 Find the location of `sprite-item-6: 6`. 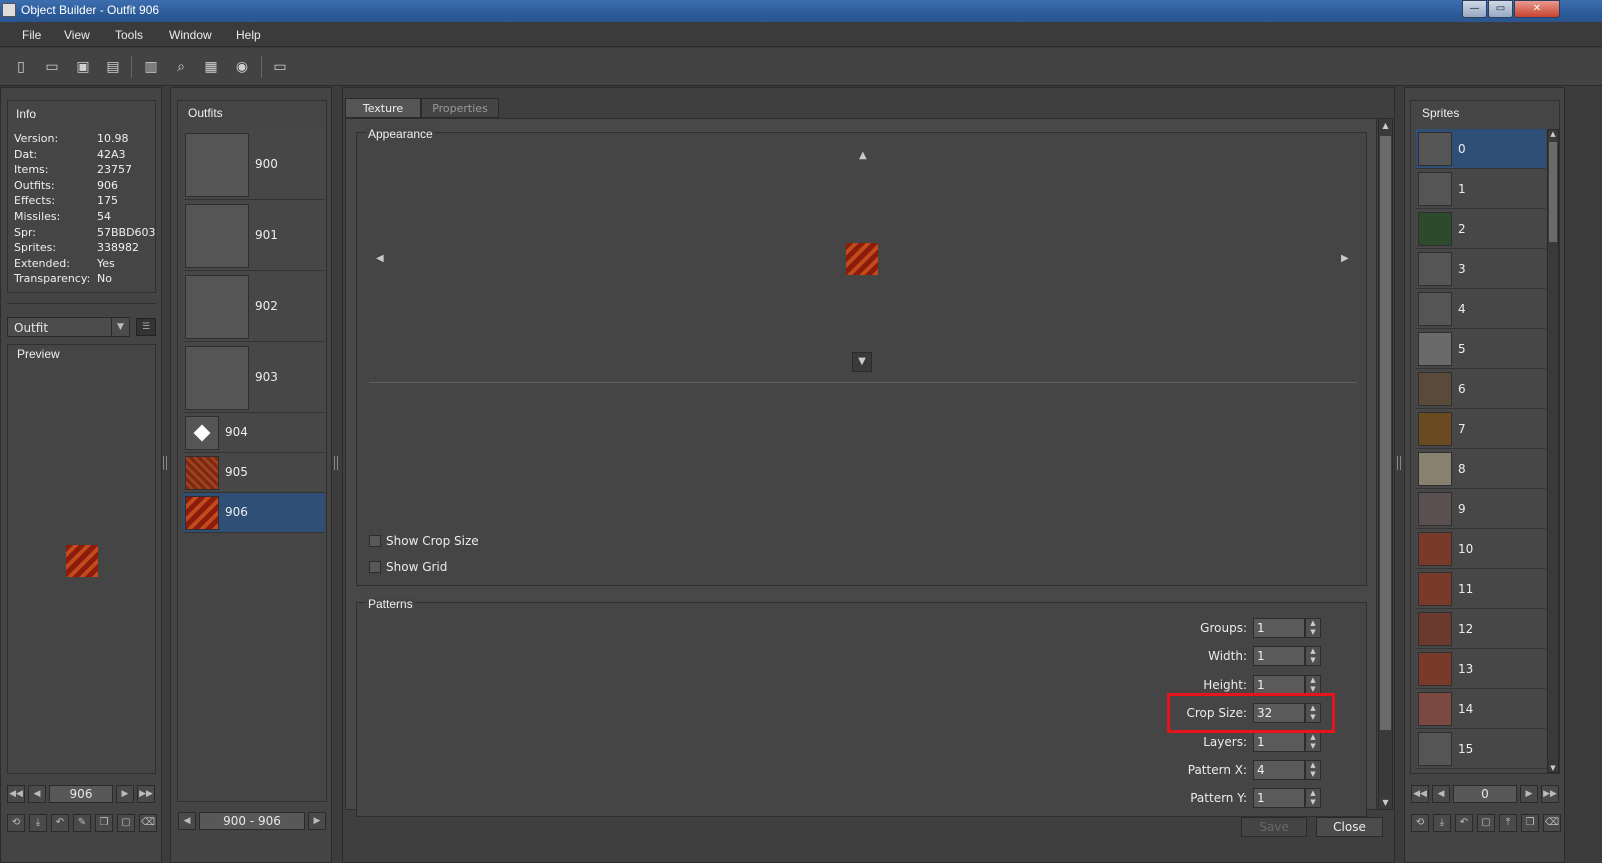

sprite-item-6: 6 is located at coordinates (1481, 389).